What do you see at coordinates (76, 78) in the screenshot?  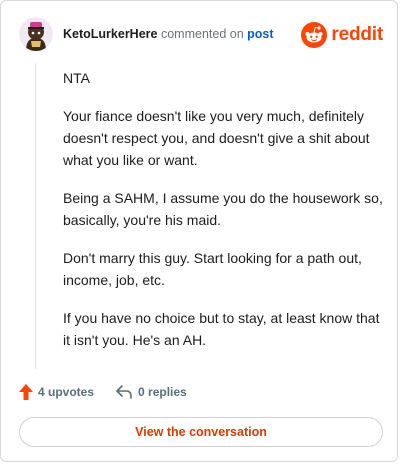 I see `comment-paragraph: NTA` at bounding box center [76, 78].